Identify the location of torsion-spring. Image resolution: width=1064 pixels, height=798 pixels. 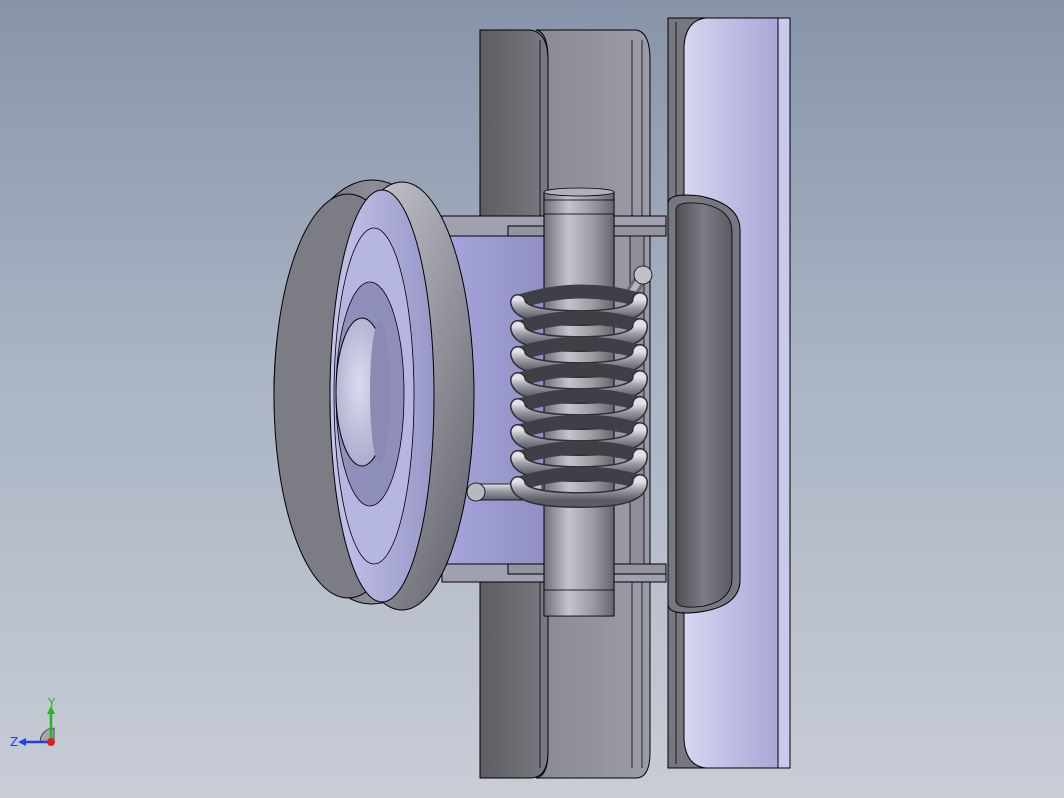
(579, 396).